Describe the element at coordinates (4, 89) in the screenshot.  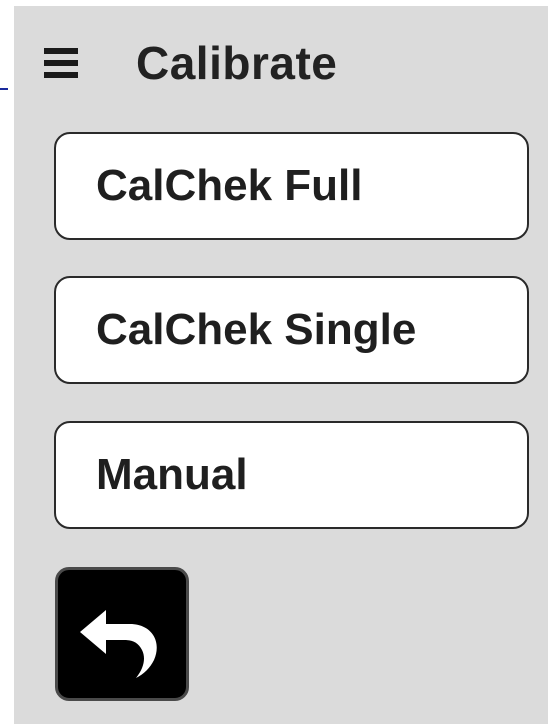
I see `stray-mark` at that location.